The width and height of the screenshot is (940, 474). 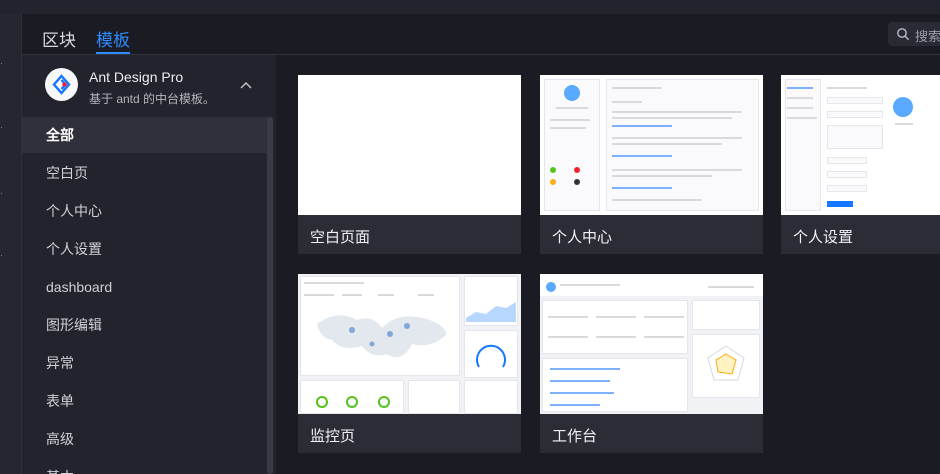 I want to click on template-card-workplace: 工作台, so click(x=651, y=363).